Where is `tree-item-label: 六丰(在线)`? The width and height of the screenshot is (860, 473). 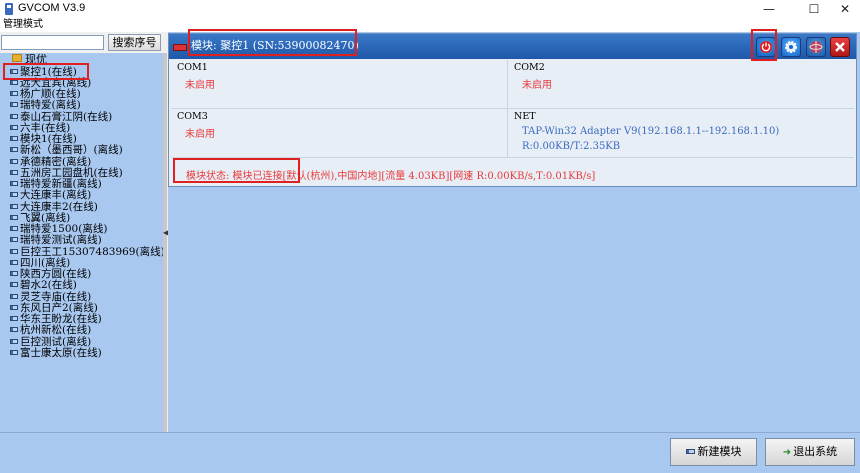 tree-item-label: 六丰(在线) is located at coordinates (45, 127).